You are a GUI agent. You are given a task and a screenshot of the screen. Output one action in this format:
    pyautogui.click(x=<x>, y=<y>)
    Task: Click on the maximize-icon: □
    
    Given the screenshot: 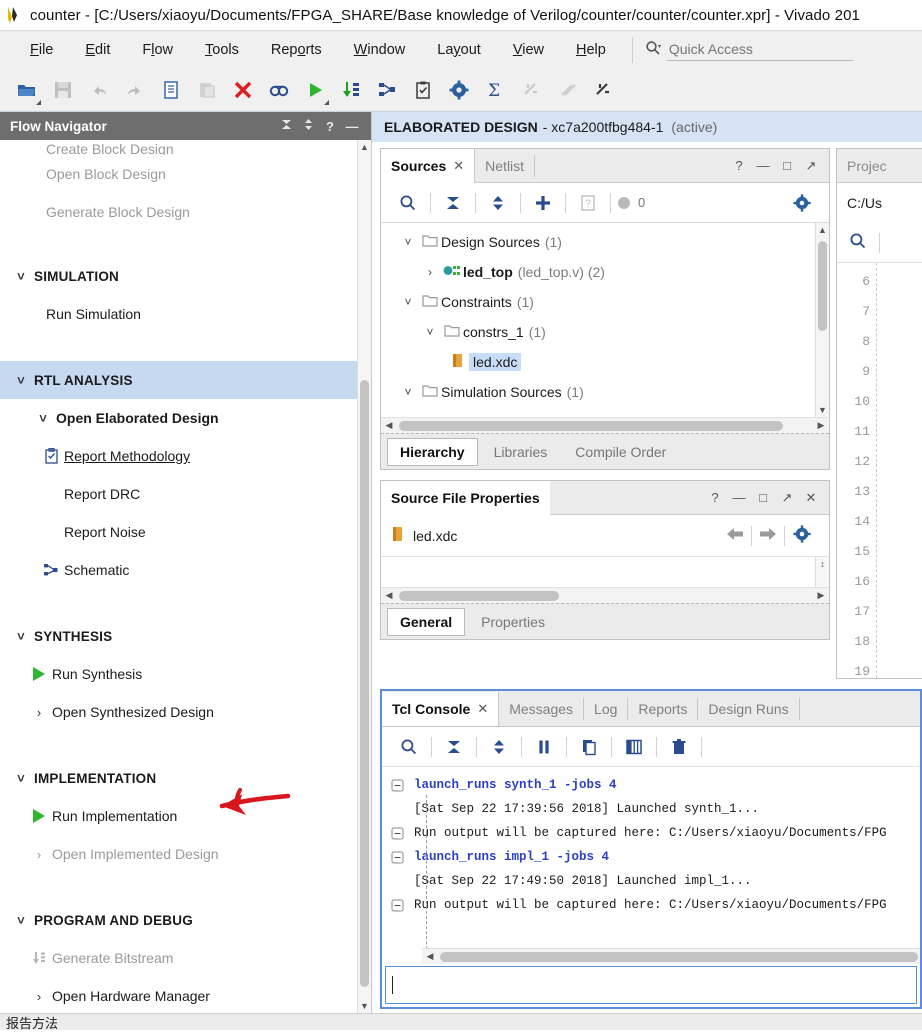 What is the action you would take?
    pyautogui.click(x=787, y=165)
    